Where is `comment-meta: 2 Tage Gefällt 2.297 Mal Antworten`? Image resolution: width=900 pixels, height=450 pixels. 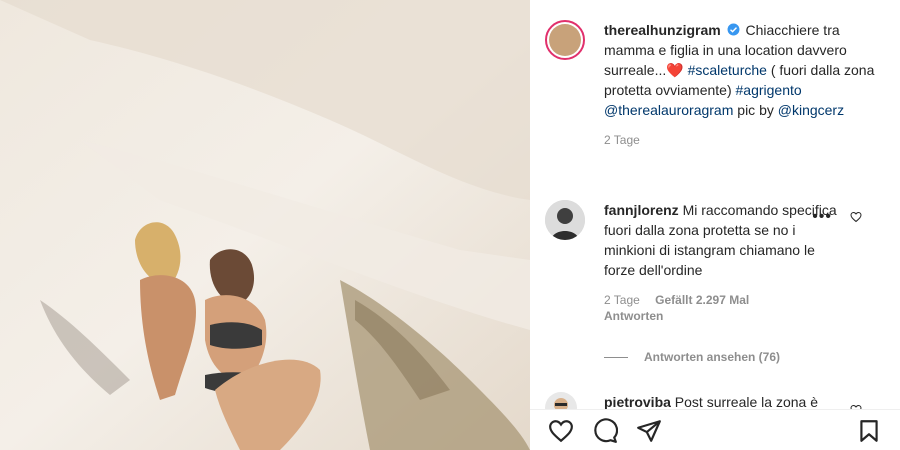
comment-meta: 2 Tage Gefällt 2.297 Mal Antworten is located at coordinates (747, 308).